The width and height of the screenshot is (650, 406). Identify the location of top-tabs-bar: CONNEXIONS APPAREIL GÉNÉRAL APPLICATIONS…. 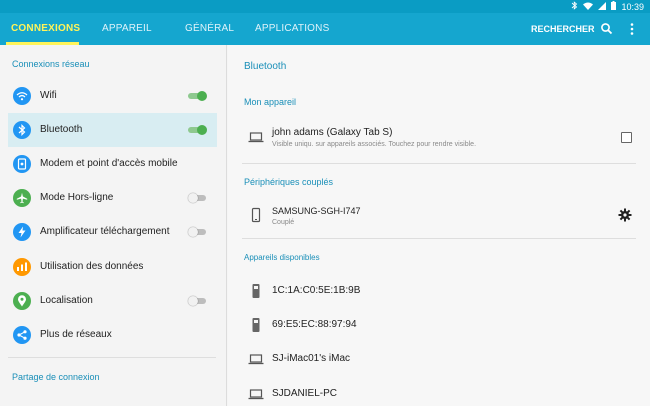
(325, 29).